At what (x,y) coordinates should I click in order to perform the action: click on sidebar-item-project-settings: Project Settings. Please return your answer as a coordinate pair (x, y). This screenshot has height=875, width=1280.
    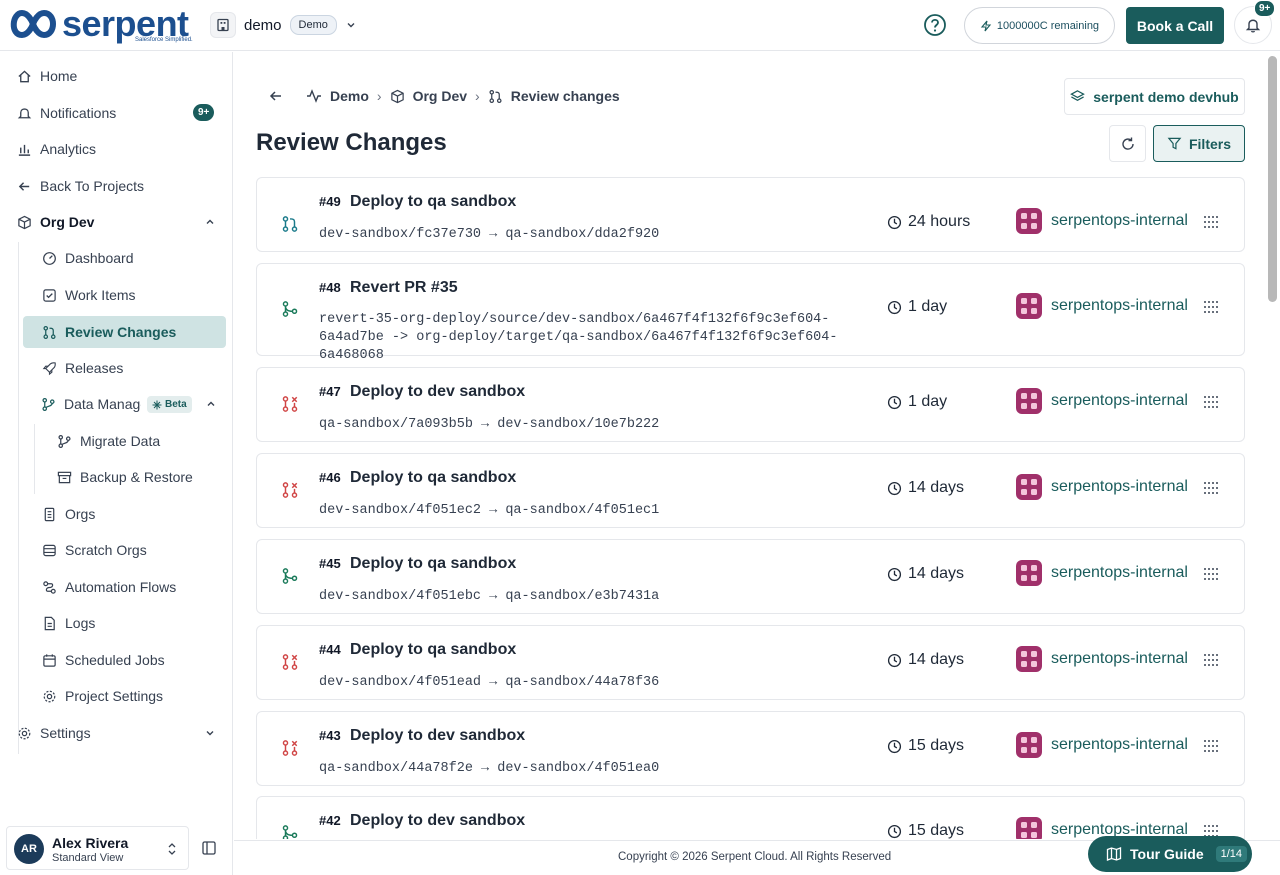
    Looking at the image, I should click on (102, 696).